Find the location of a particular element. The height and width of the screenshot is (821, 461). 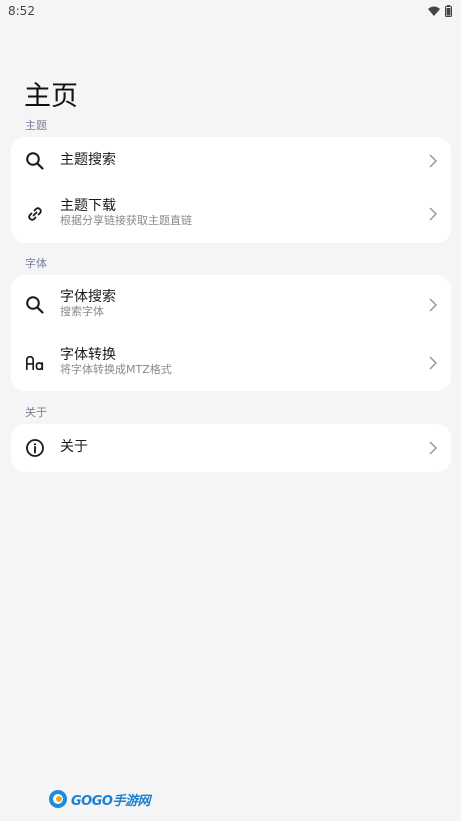

row-title: 主题搜索 is located at coordinates (88, 160).